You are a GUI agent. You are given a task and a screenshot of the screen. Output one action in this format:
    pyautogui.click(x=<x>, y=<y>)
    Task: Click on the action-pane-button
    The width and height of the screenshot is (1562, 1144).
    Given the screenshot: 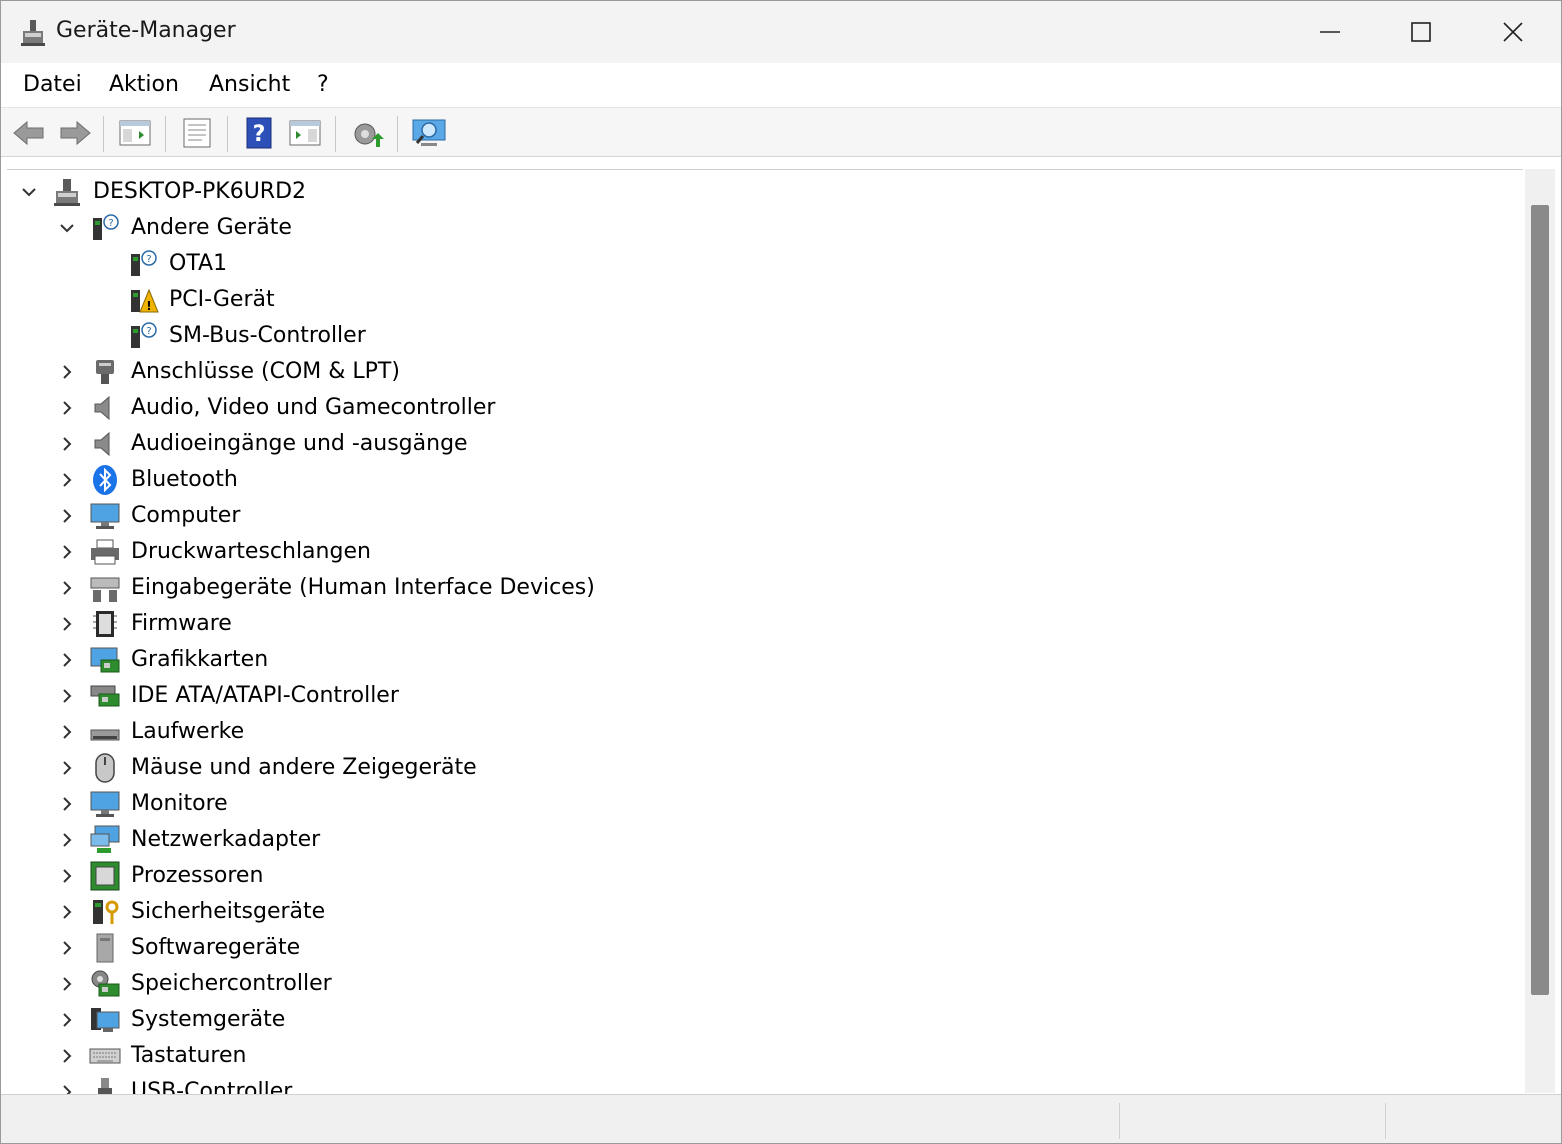 What is the action you would take?
    pyautogui.click(x=305, y=133)
    